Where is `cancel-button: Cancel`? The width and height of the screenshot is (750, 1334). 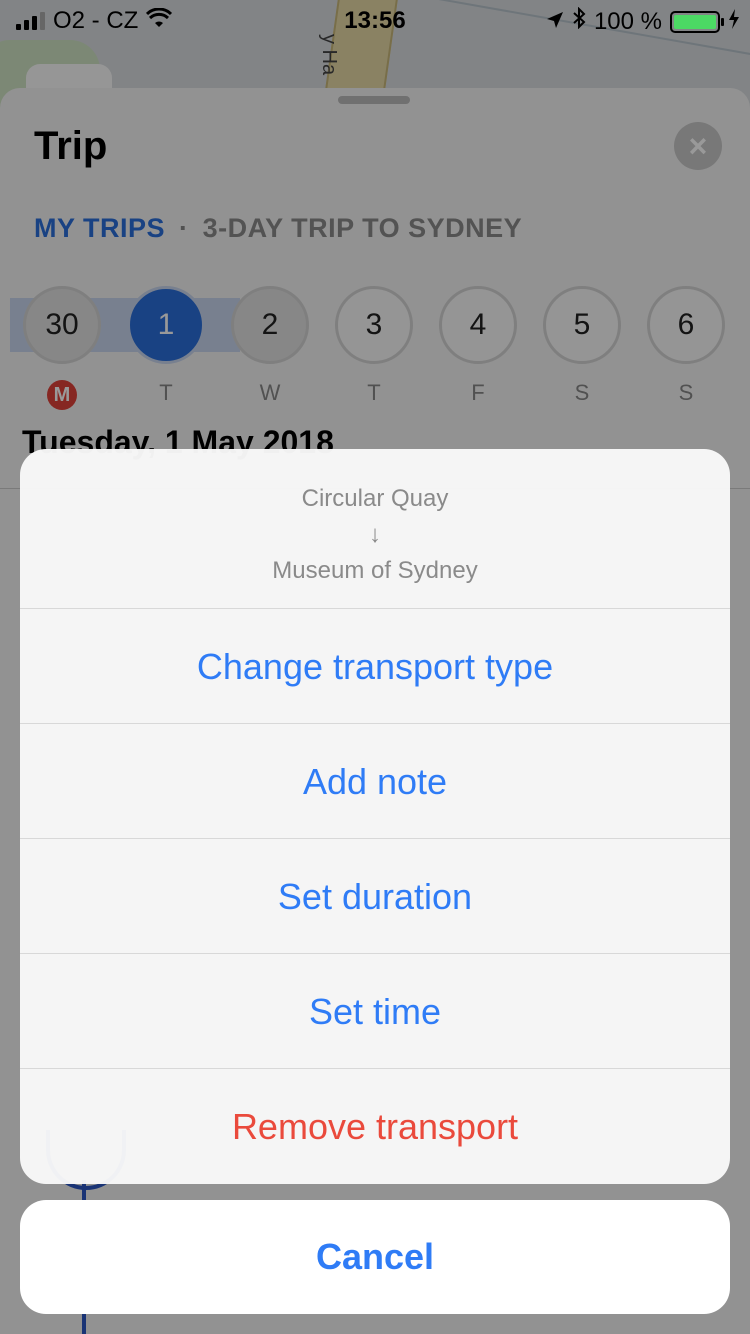
cancel-button: Cancel is located at coordinates (375, 1257).